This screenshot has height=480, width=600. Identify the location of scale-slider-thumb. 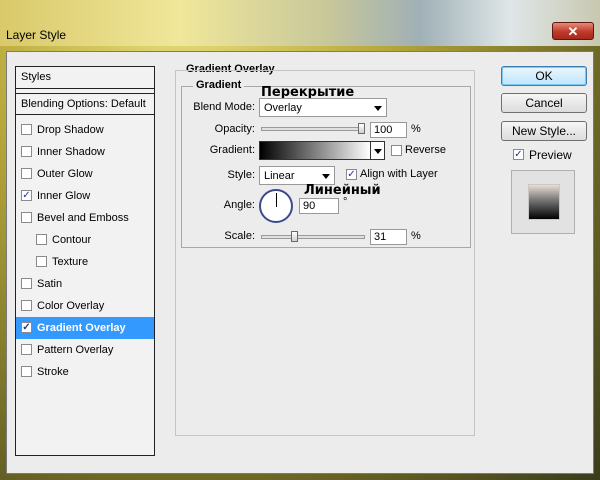
(295, 236).